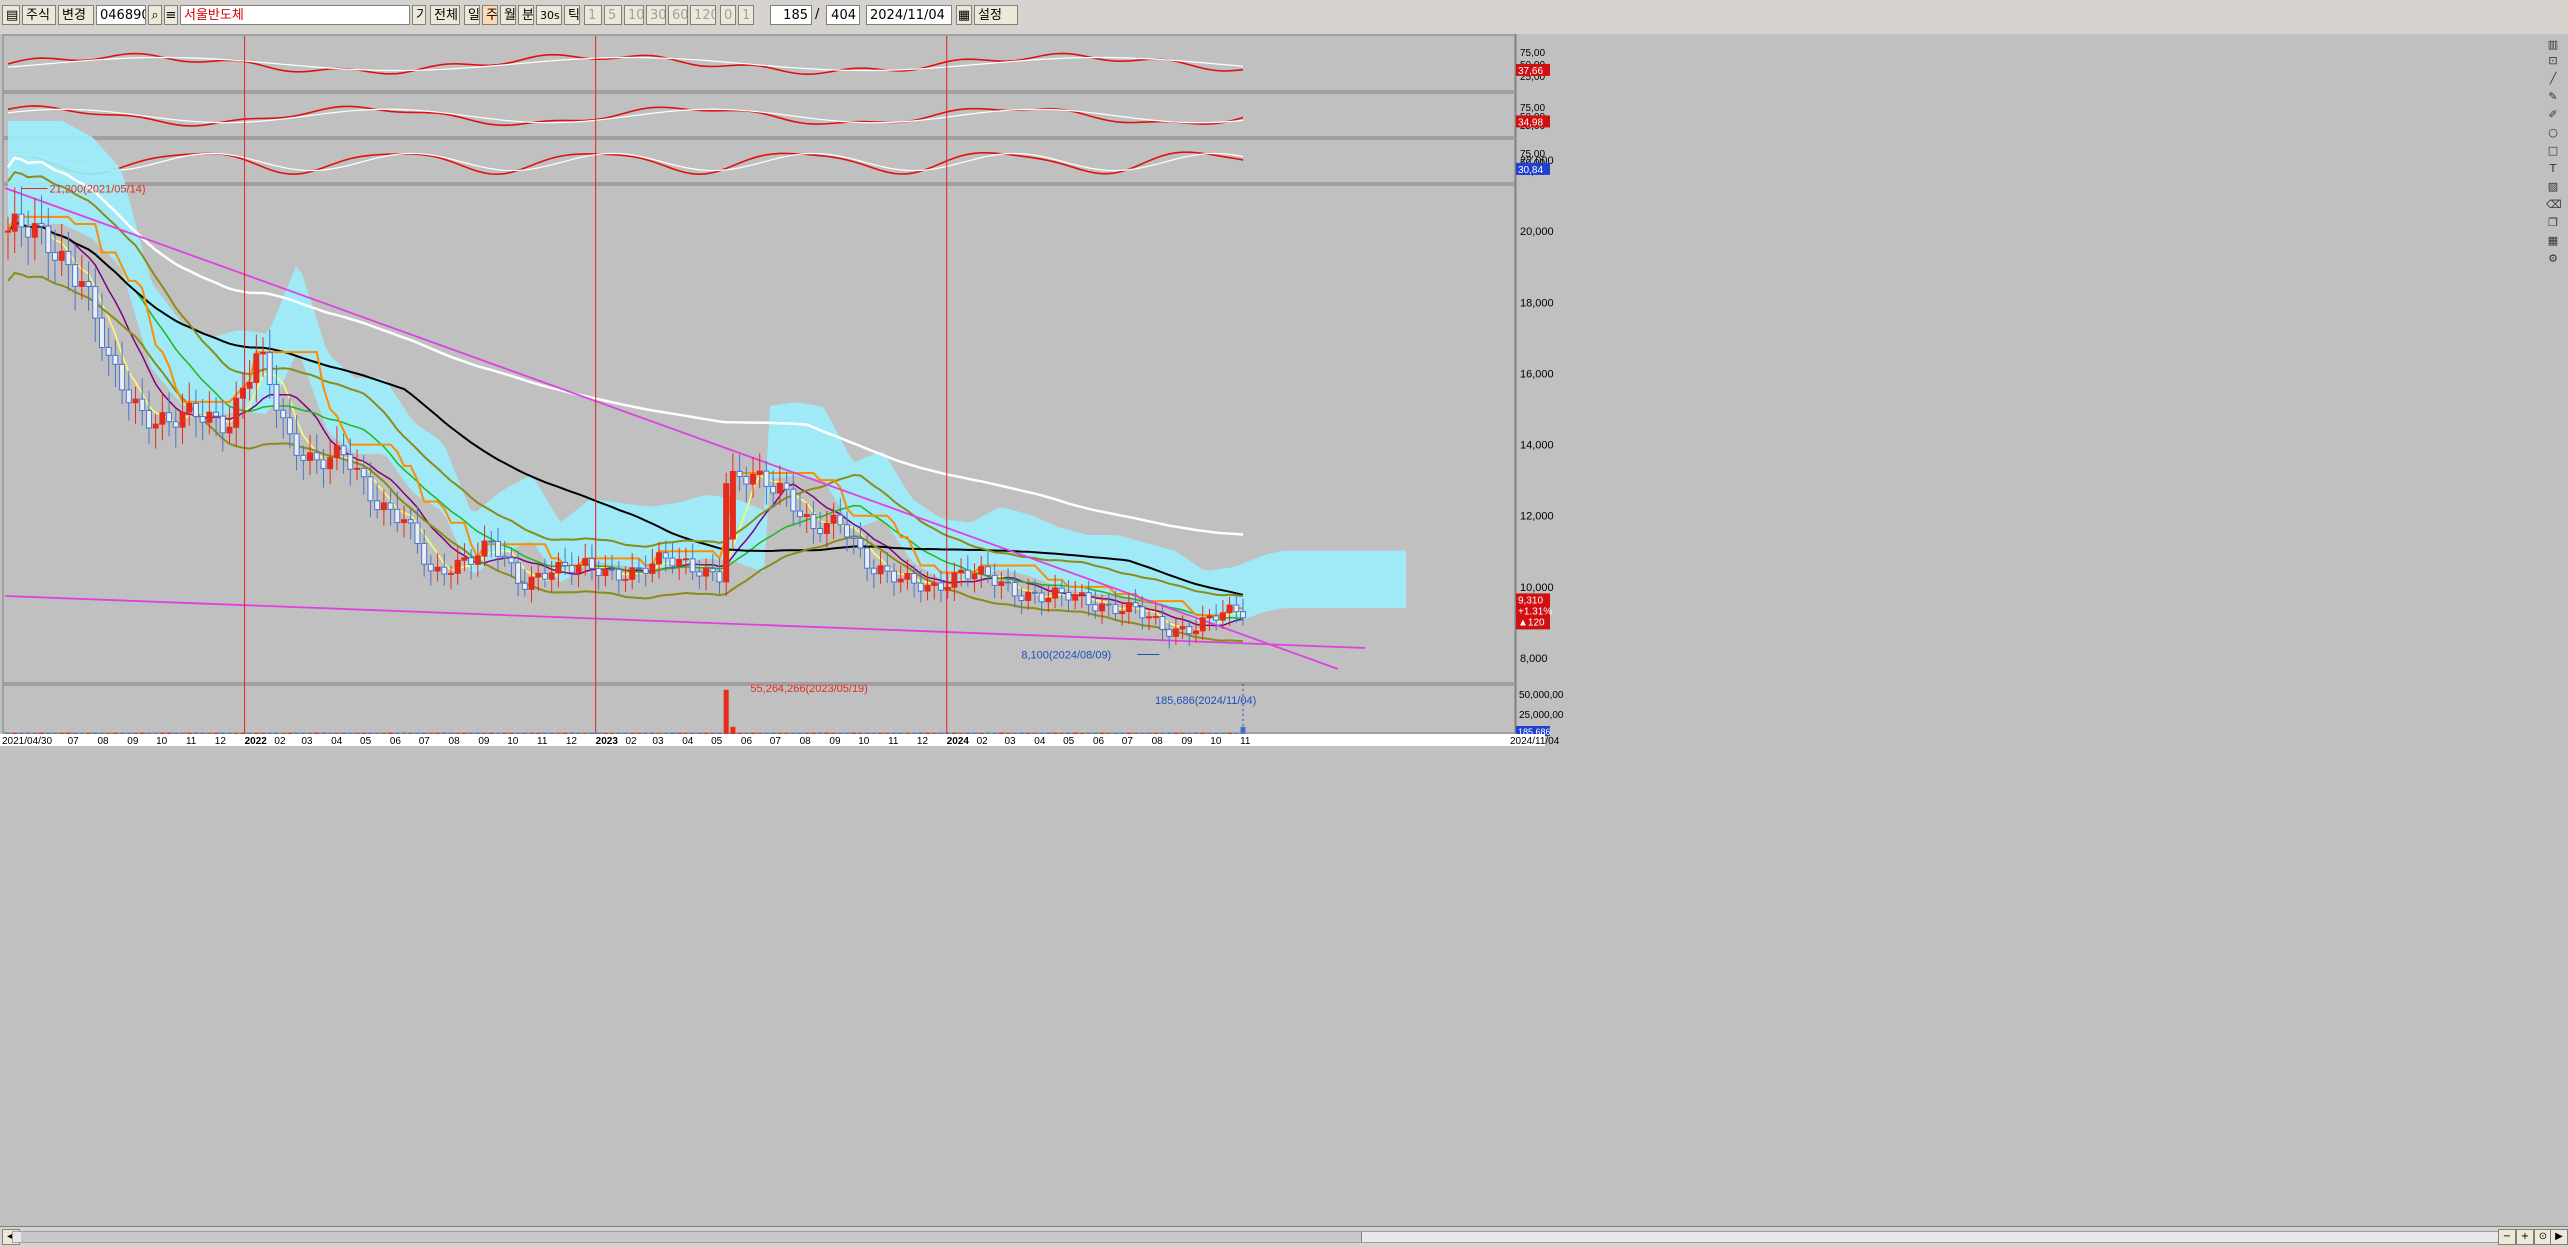  I want to click on scrollbar-thumb, so click(691, 1237).